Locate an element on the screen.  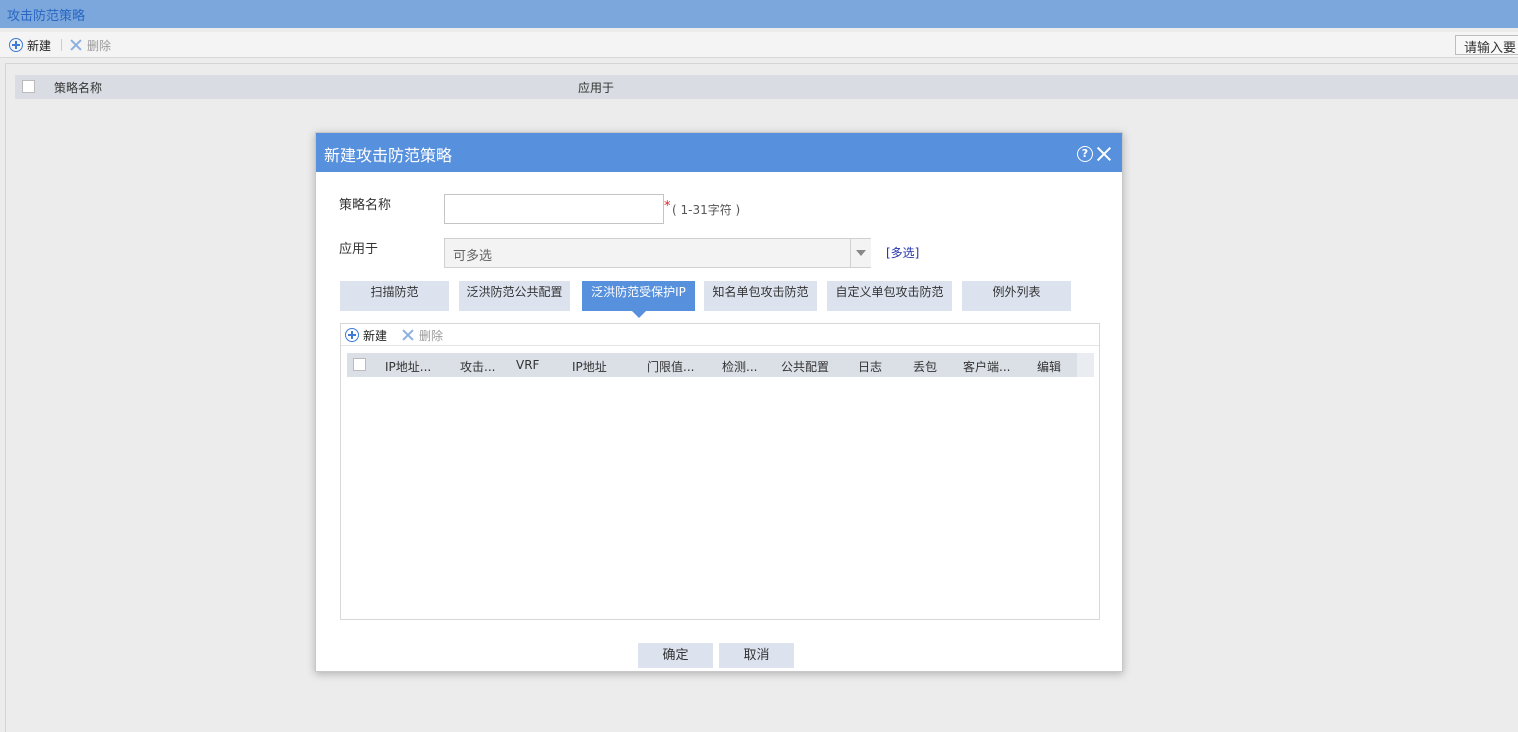
panel-new-label: 新建 is located at coordinates (375, 335).